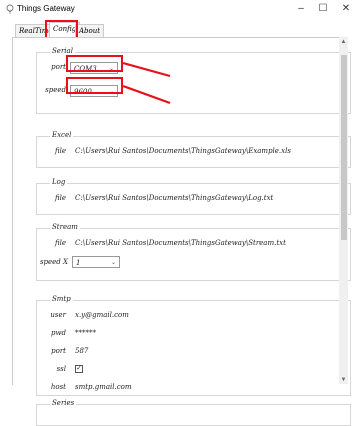 The width and height of the screenshot is (361, 426). Describe the element at coordinates (323, 9) in the screenshot. I see `maximize-button: ☐` at that location.